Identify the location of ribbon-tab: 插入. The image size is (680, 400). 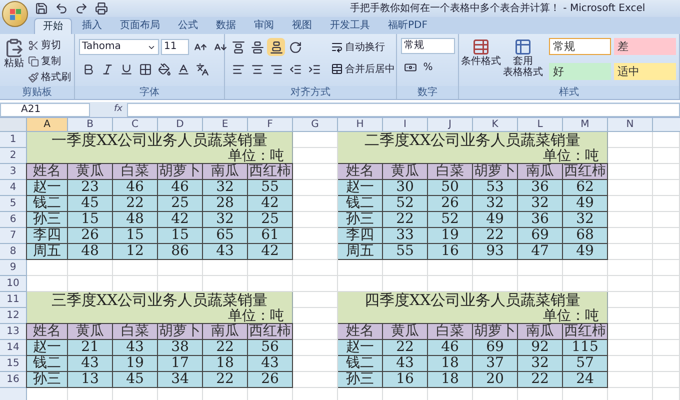
(92, 26).